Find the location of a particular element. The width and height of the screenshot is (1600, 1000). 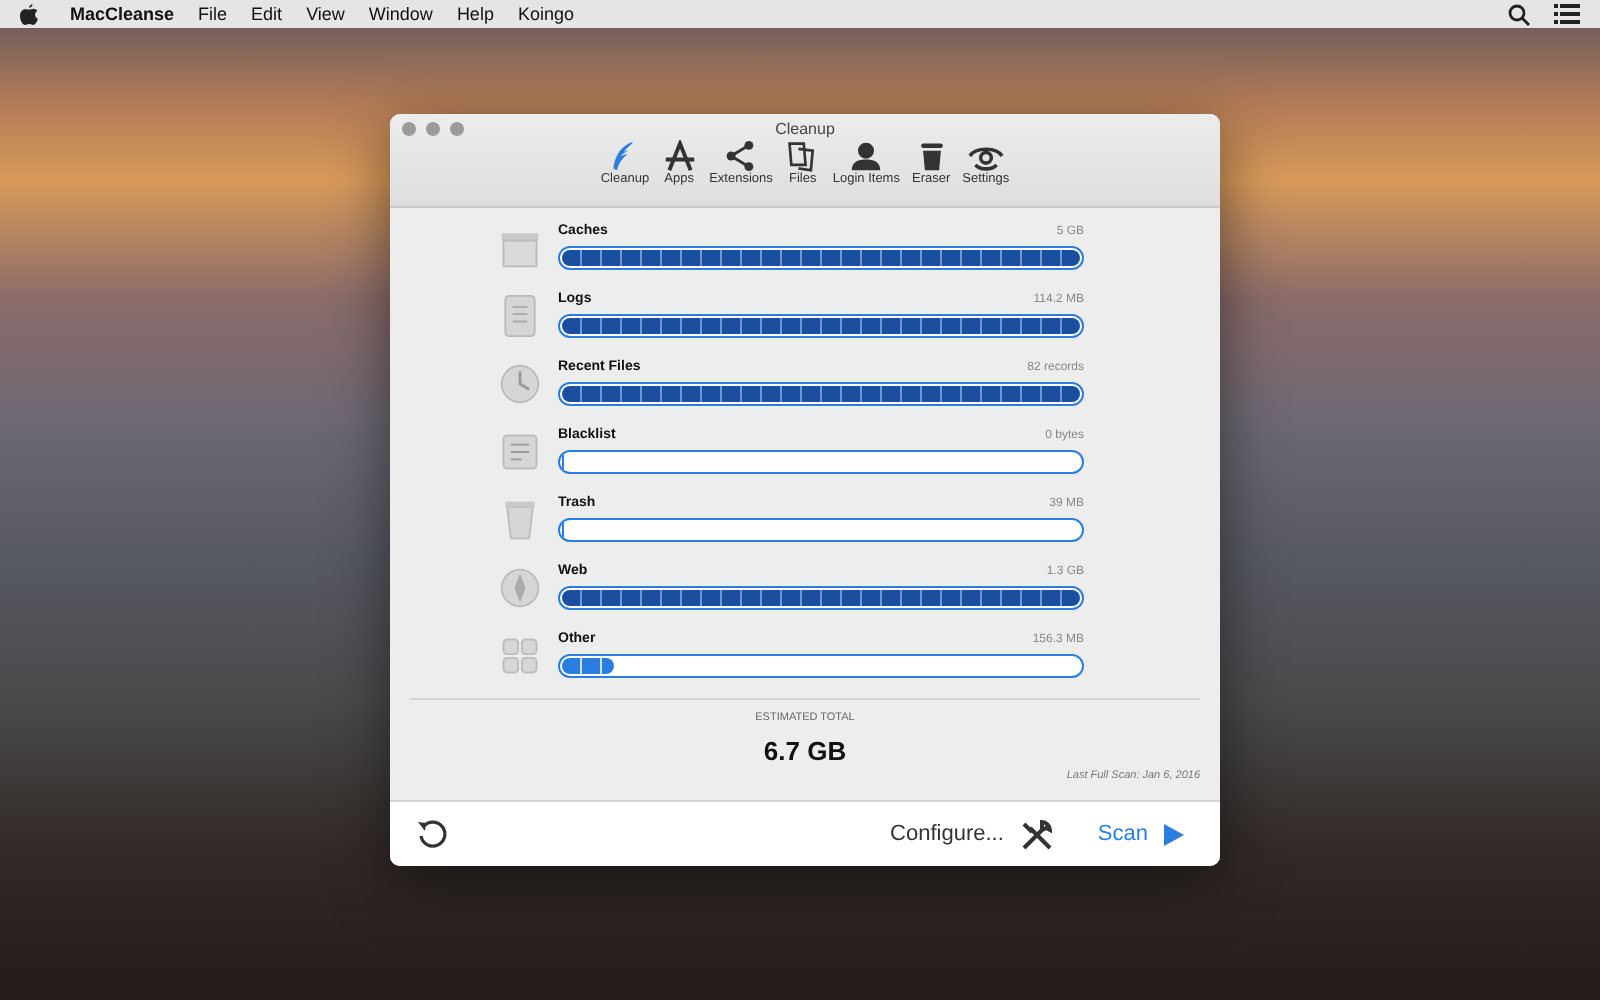

refresh-icon is located at coordinates (432, 834).